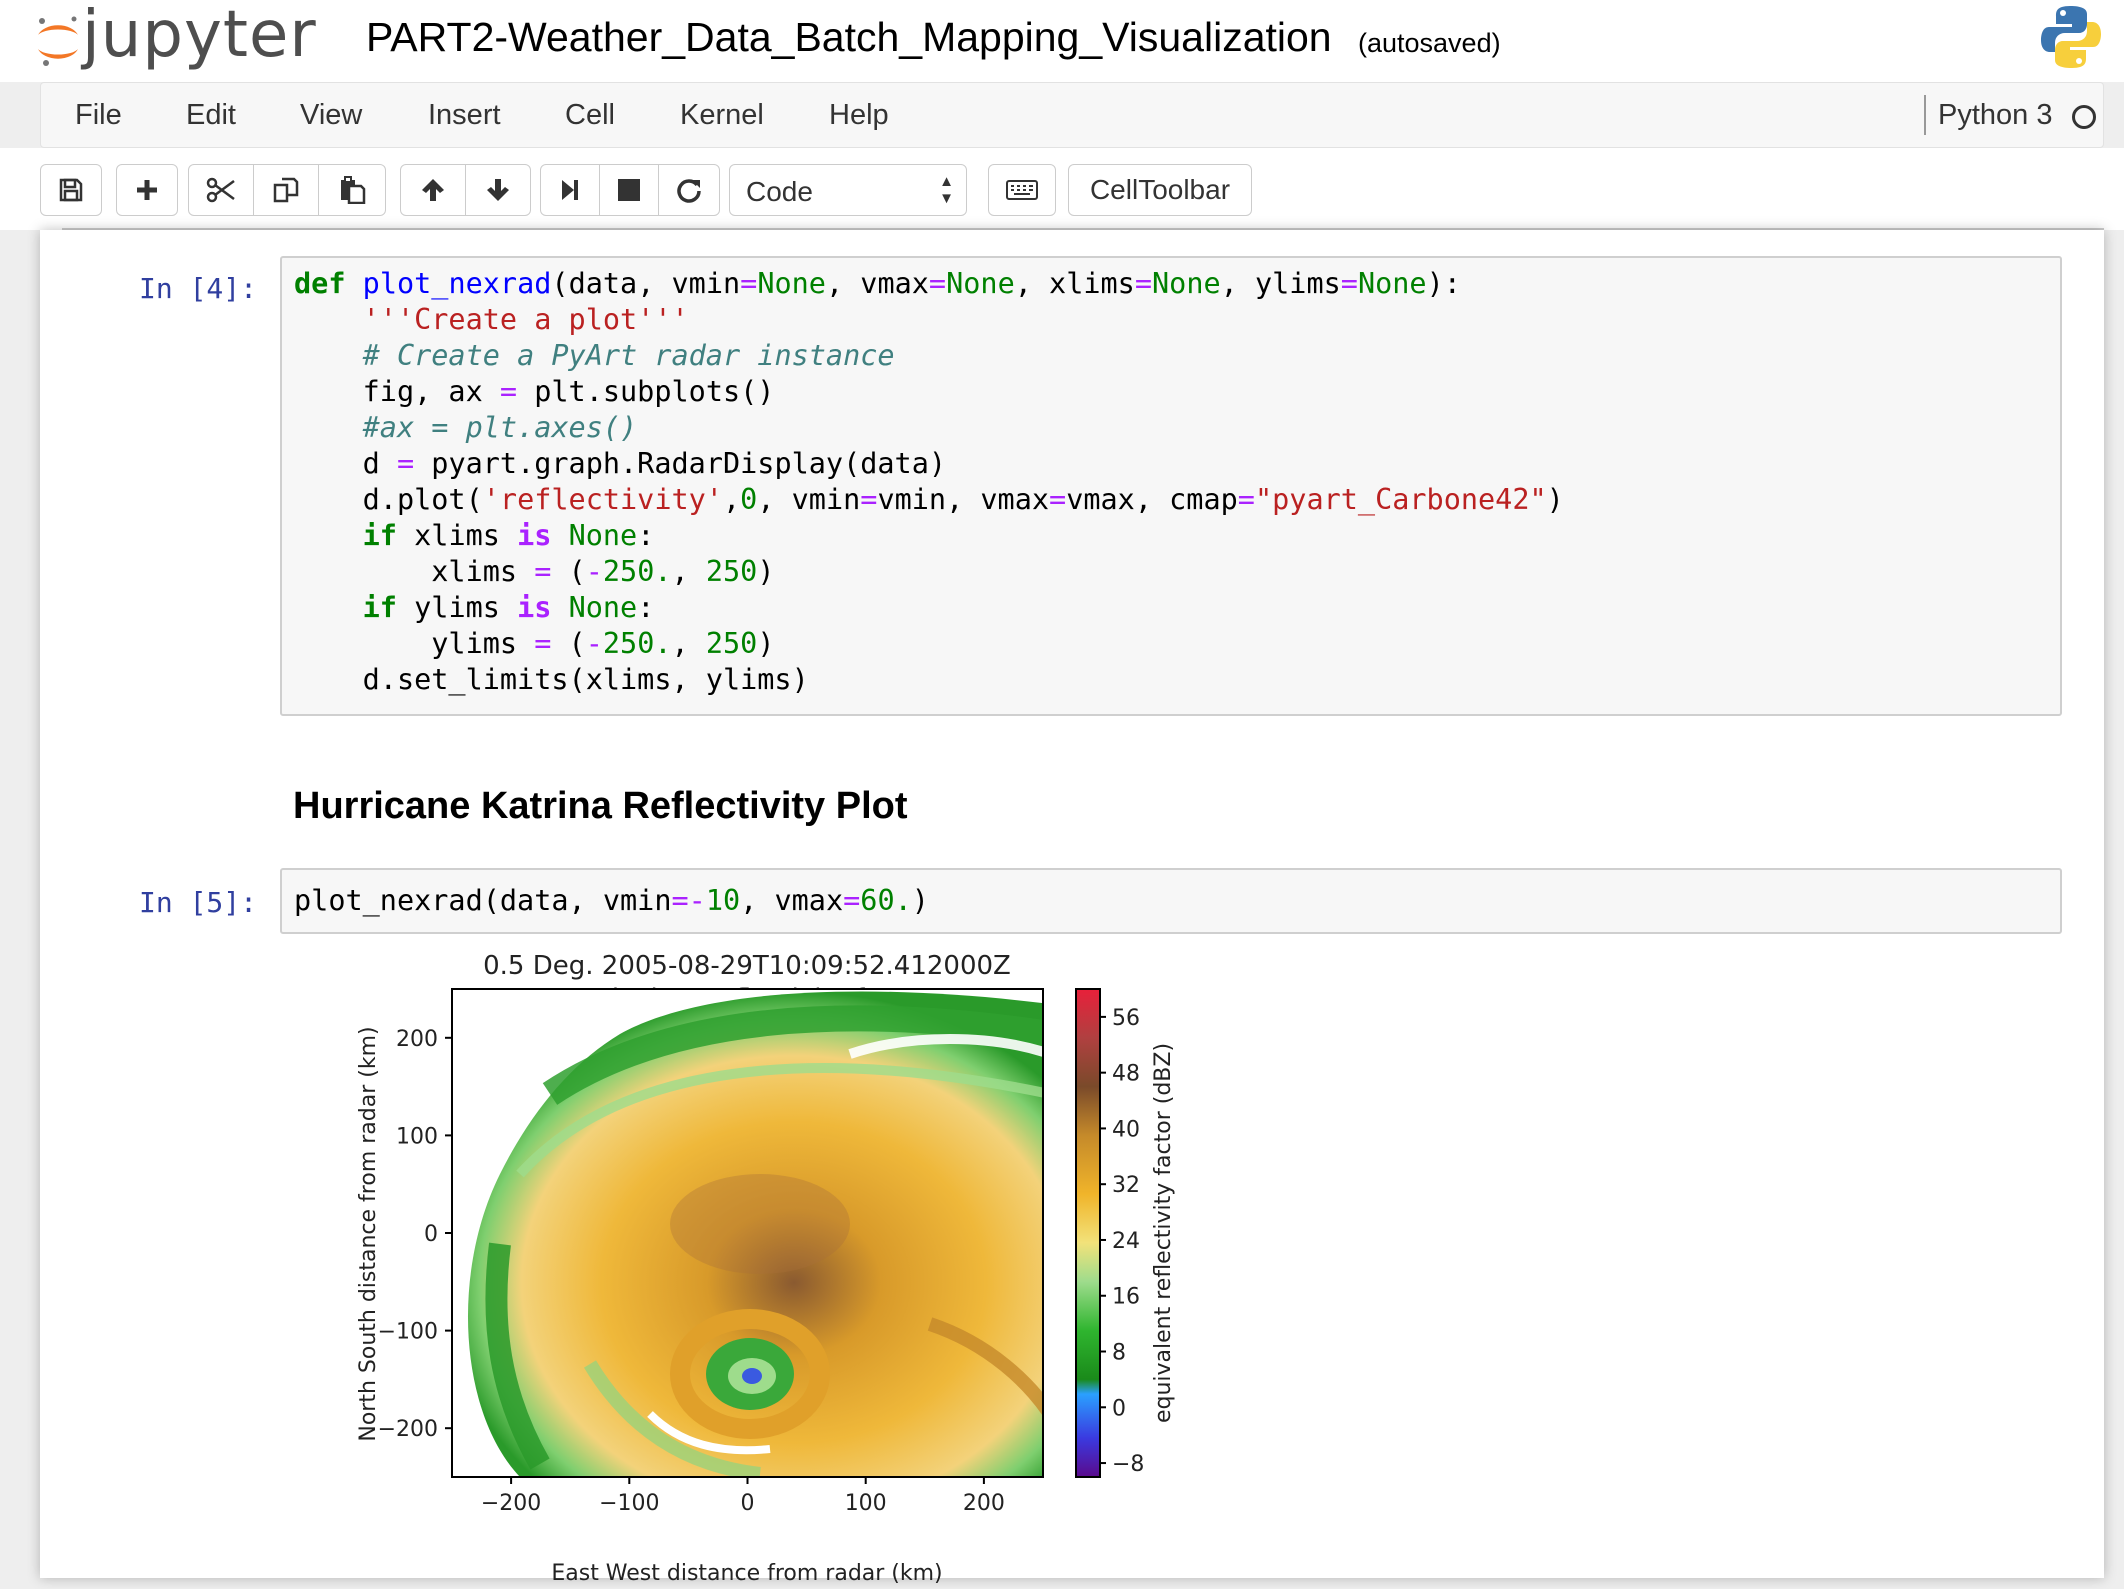 Image resolution: width=2124 pixels, height=1589 pixels. I want to click on radar-image, so click(747, 1233).